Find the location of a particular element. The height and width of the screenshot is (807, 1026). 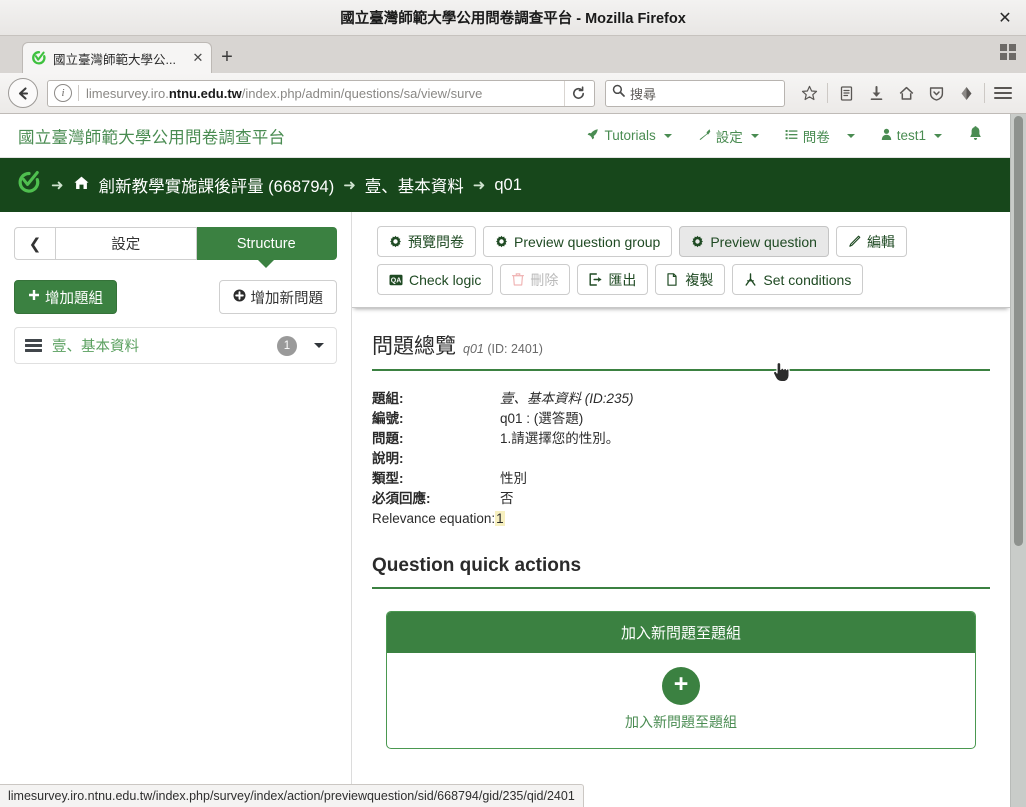

sidebar-actions: 增加題組 增加新問題 is located at coordinates (175, 293).